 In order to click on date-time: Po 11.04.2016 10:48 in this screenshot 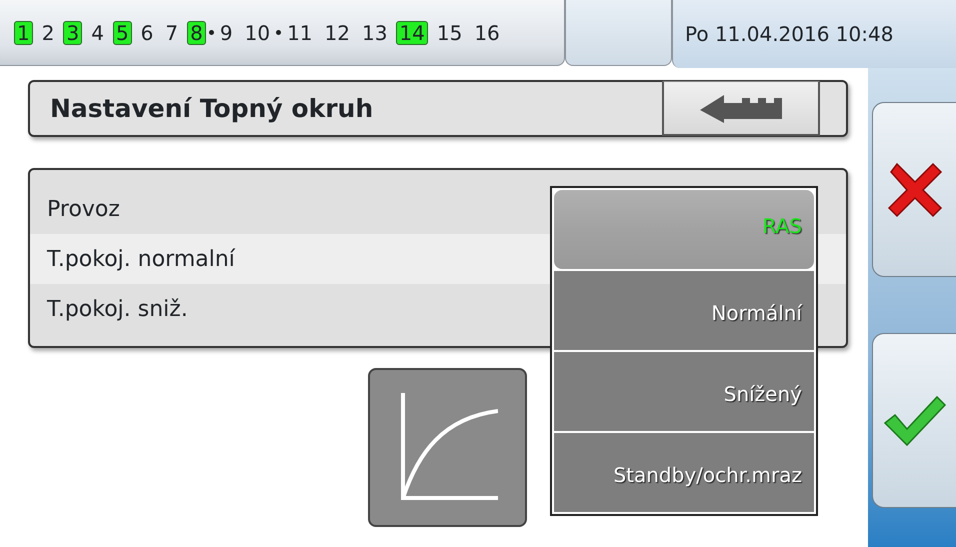, I will do `click(789, 34)`.